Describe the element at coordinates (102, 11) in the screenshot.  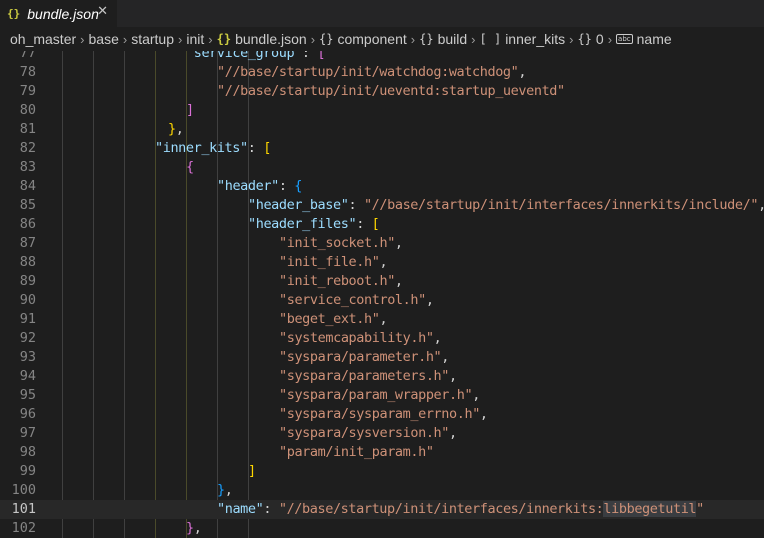
I see `close-icon: ✕` at that location.